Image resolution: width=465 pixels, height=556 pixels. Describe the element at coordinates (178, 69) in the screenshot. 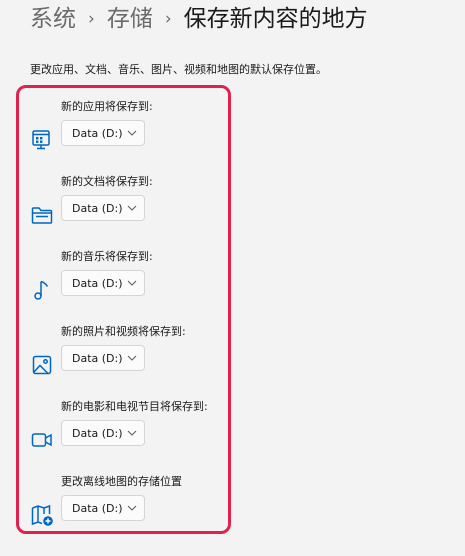

I see `page-description: 更改应用、文档、音乐、图片、视频和地图的默认保存位置。` at that location.